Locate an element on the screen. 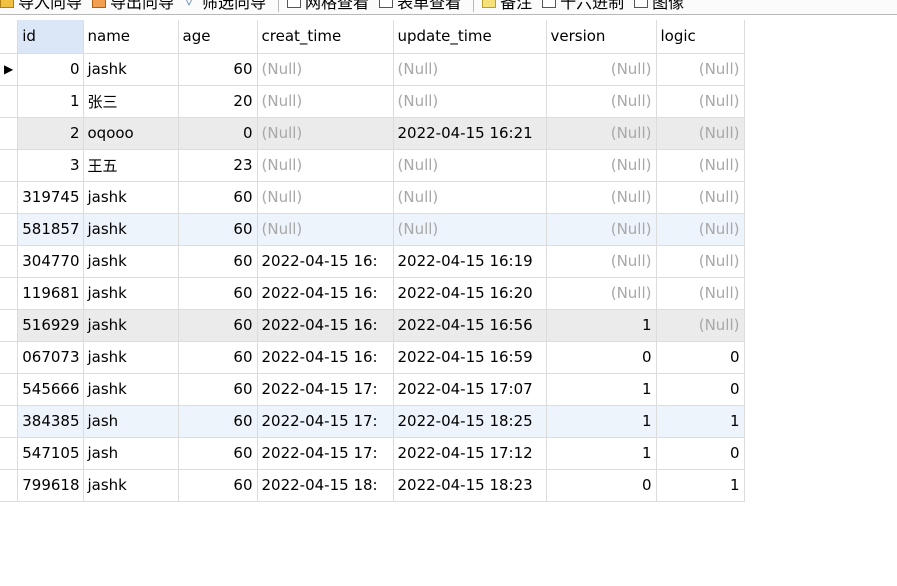 This screenshot has width=897, height=586. cell-id: 545666 is located at coordinates (50, 389).